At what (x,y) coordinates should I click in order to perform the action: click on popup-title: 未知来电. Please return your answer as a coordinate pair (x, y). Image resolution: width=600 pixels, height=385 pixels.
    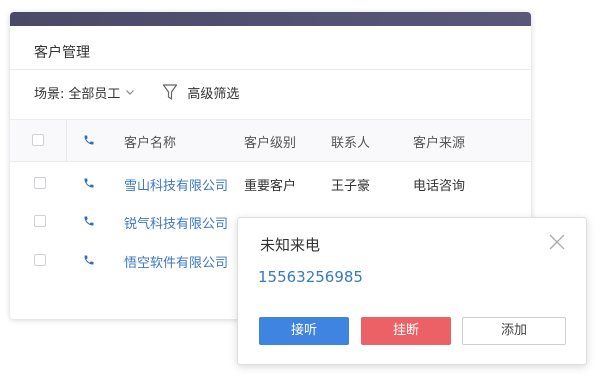
    Looking at the image, I should click on (290, 245).